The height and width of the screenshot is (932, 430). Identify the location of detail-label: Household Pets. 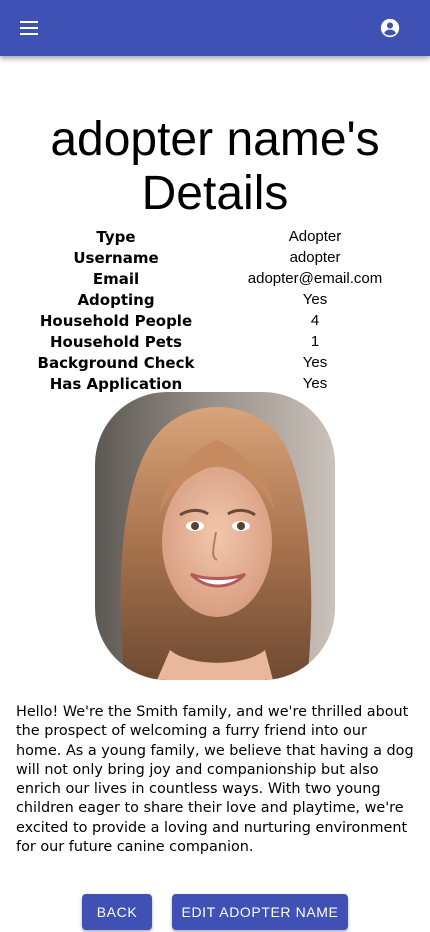
(116, 341).